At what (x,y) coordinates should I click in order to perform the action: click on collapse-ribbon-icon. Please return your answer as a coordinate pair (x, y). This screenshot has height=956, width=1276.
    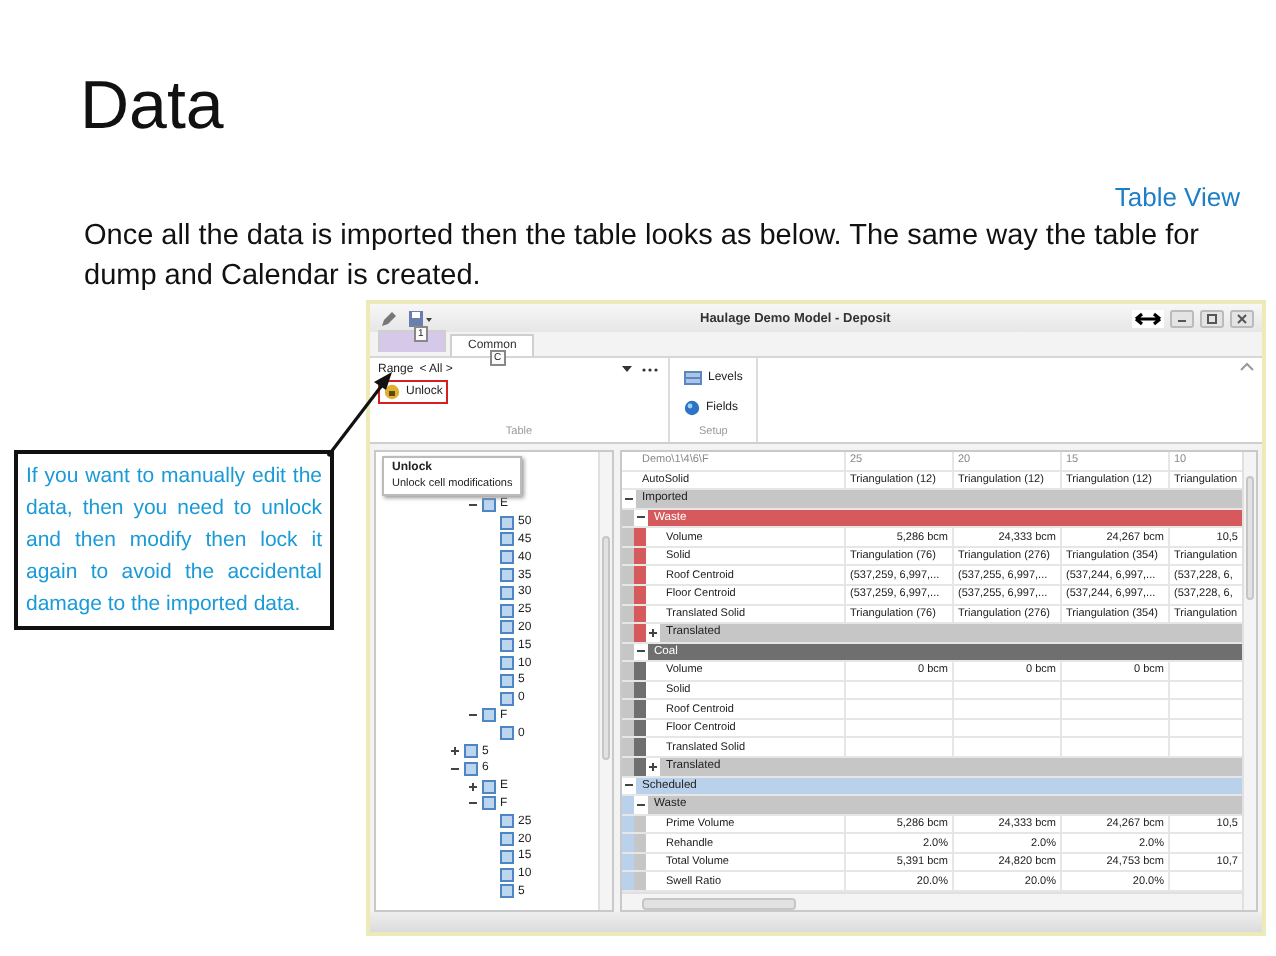
    Looking at the image, I should click on (1247, 367).